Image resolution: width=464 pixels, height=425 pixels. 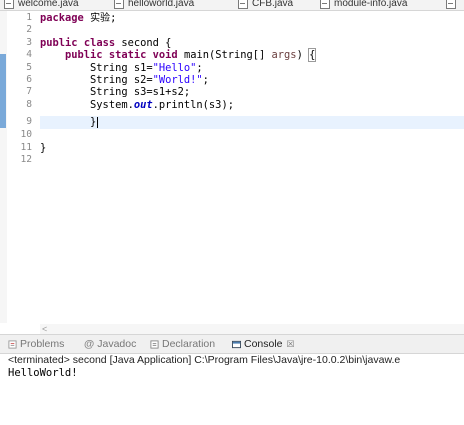 I want to click on line-number: 9, so click(x=29, y=122).